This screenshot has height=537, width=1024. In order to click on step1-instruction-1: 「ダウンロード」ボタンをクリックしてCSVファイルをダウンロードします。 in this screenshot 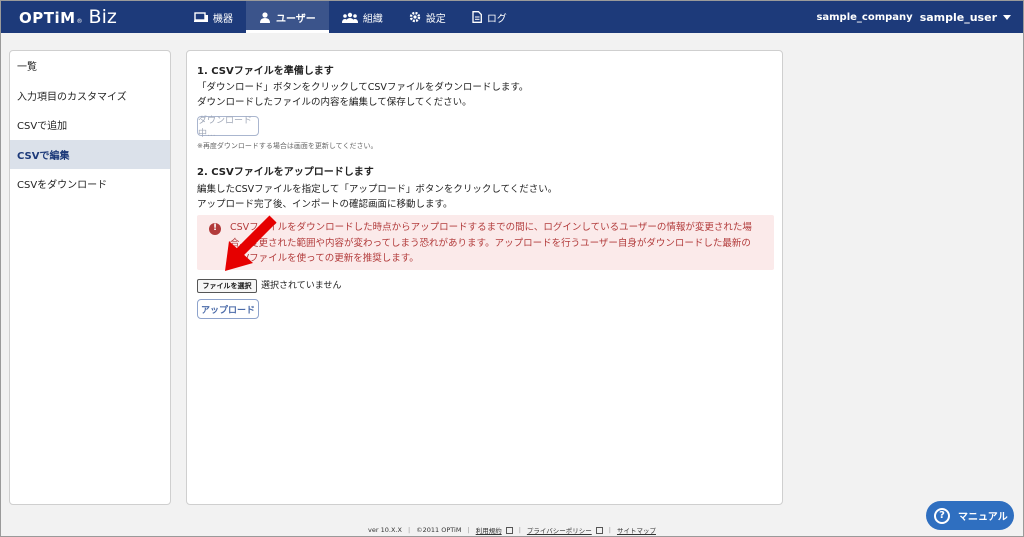, I will do `click(363, 87)`.